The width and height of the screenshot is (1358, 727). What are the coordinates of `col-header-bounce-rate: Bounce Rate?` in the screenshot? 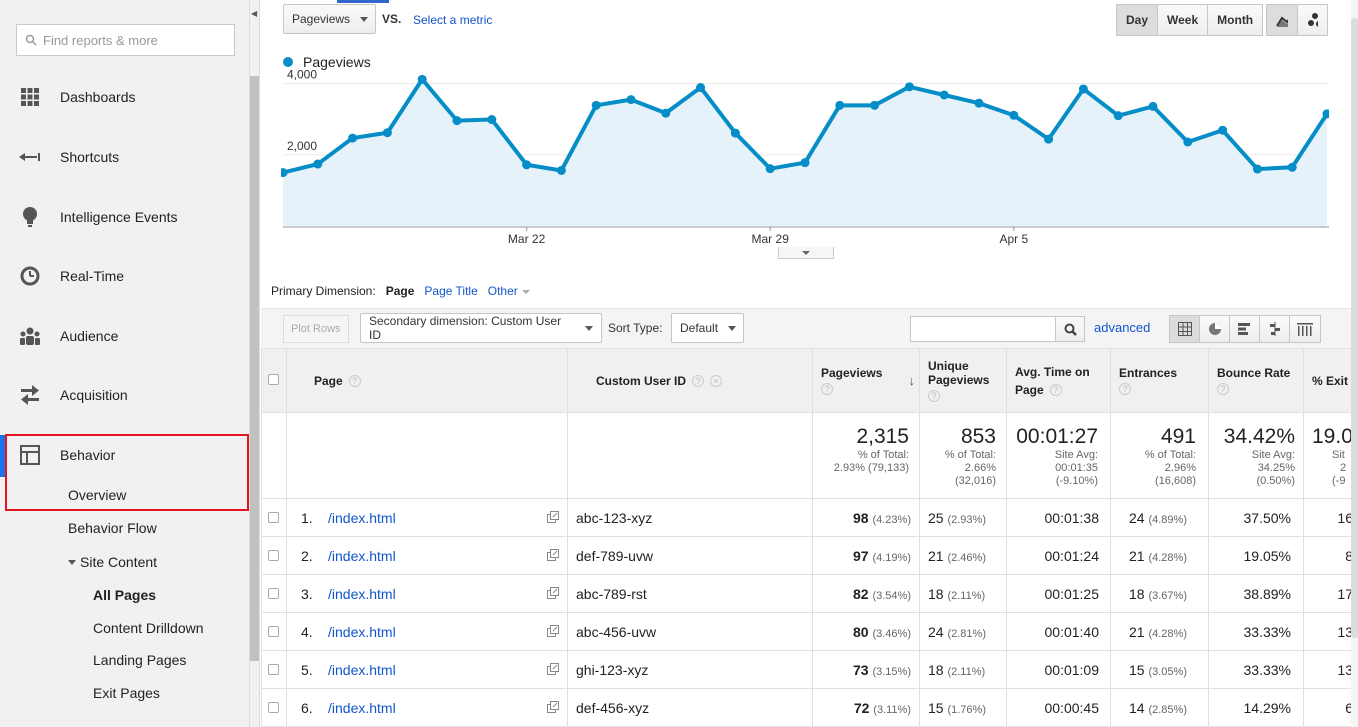 It's located at (1256, 380).